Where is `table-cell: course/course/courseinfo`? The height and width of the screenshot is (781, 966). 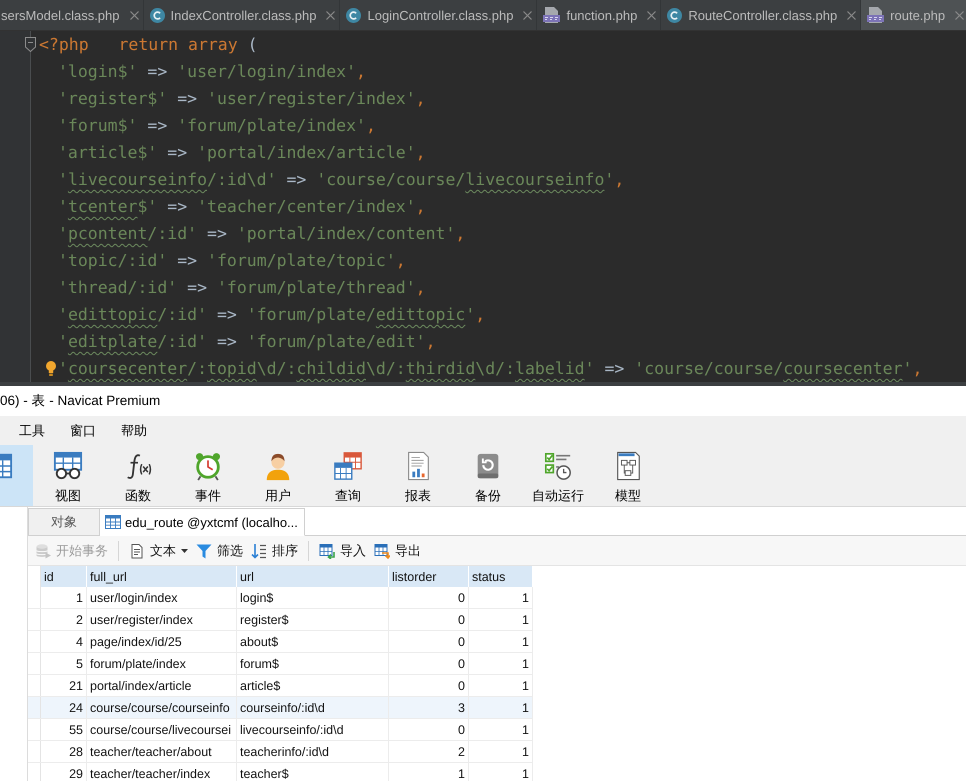
table-cell: course/course/courseinfo is located at coordinates (162, 707).